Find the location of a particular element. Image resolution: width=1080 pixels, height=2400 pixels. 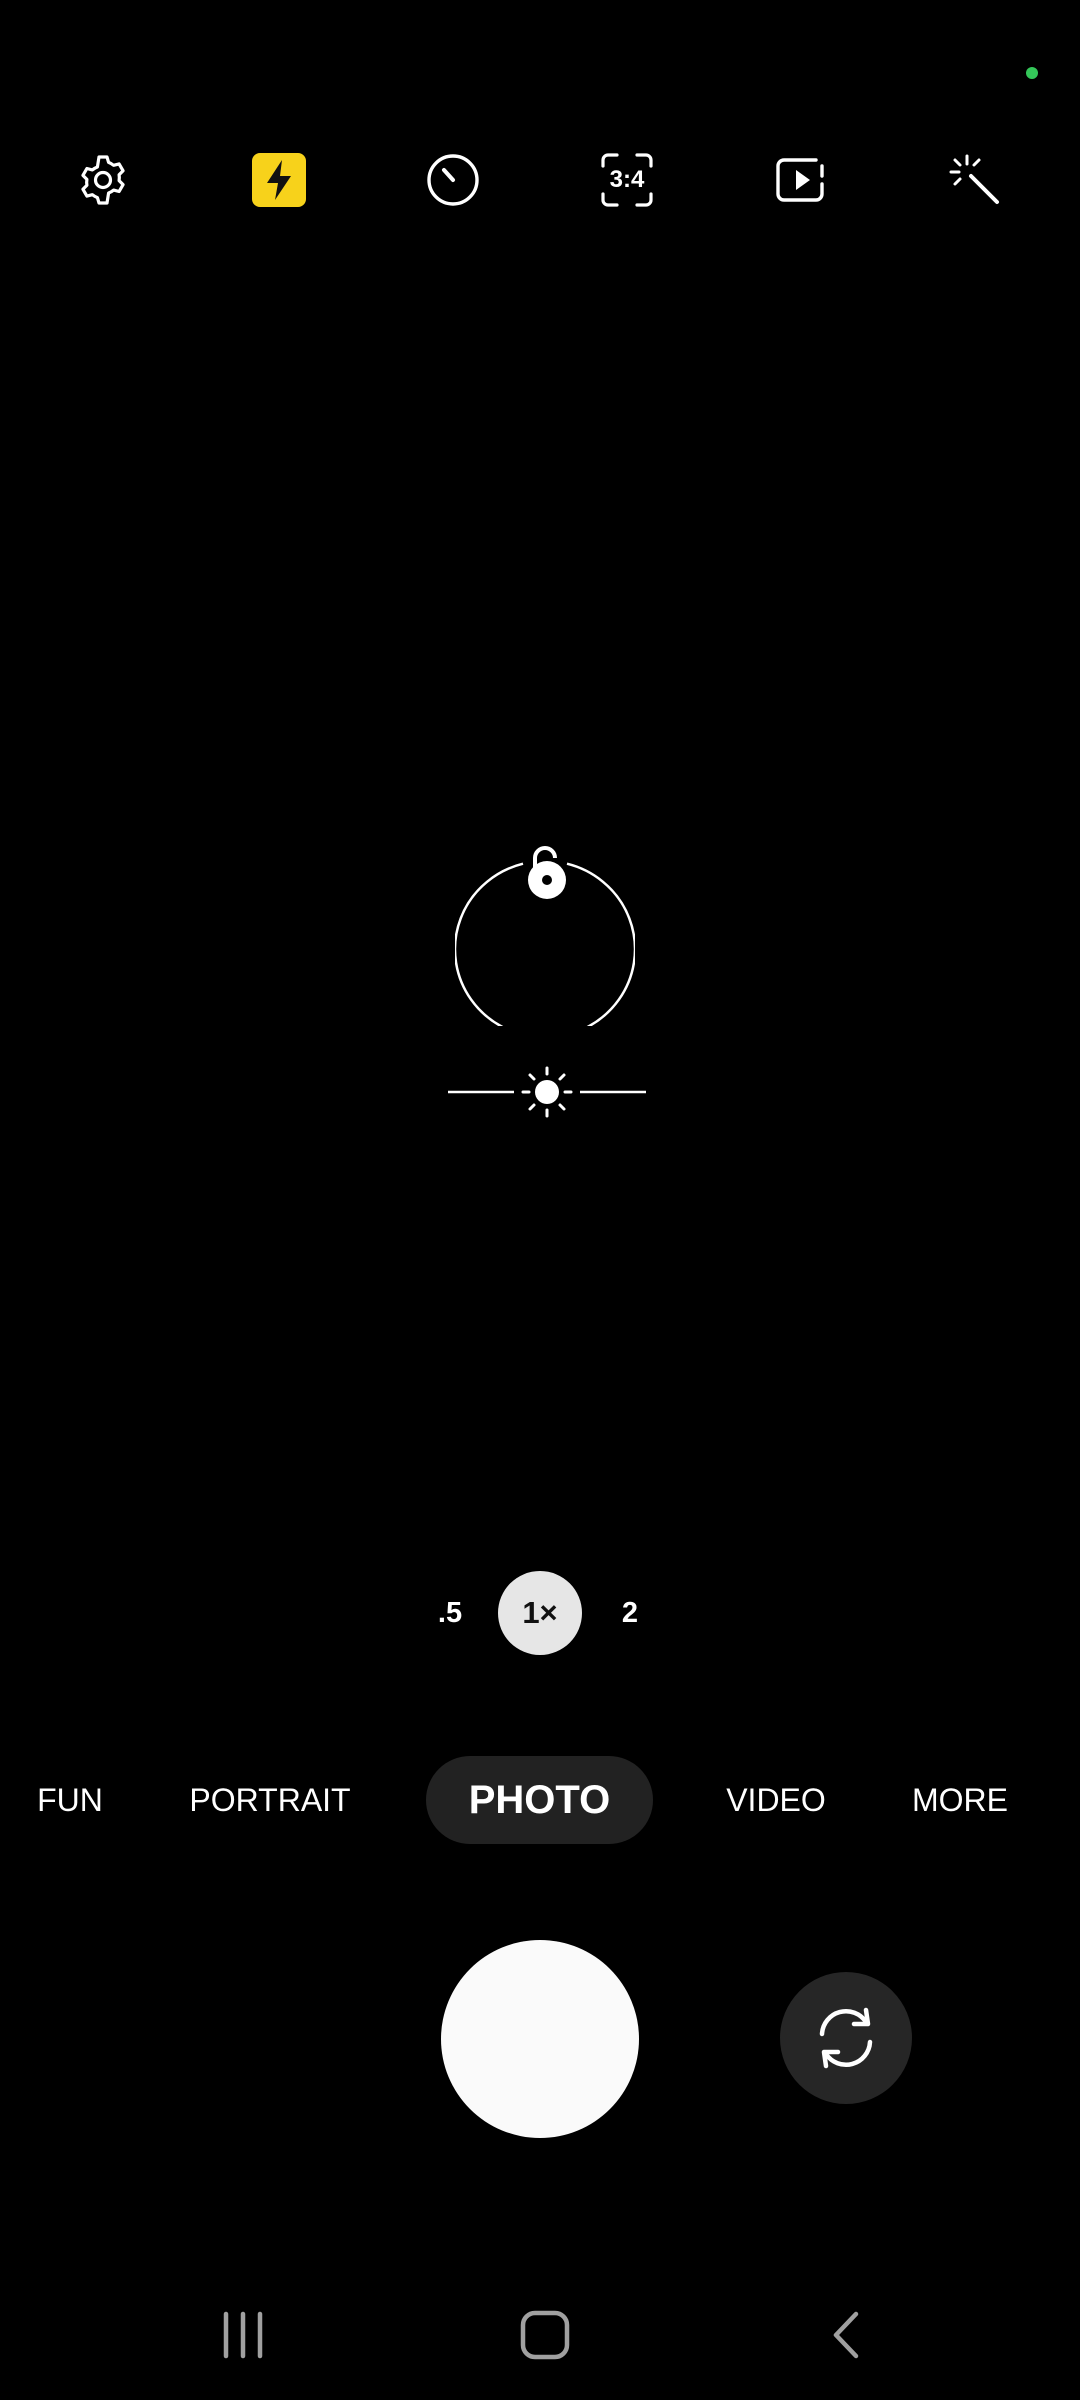

mode-portrait: PORTRAIT is located at coordinates (270, 1800).